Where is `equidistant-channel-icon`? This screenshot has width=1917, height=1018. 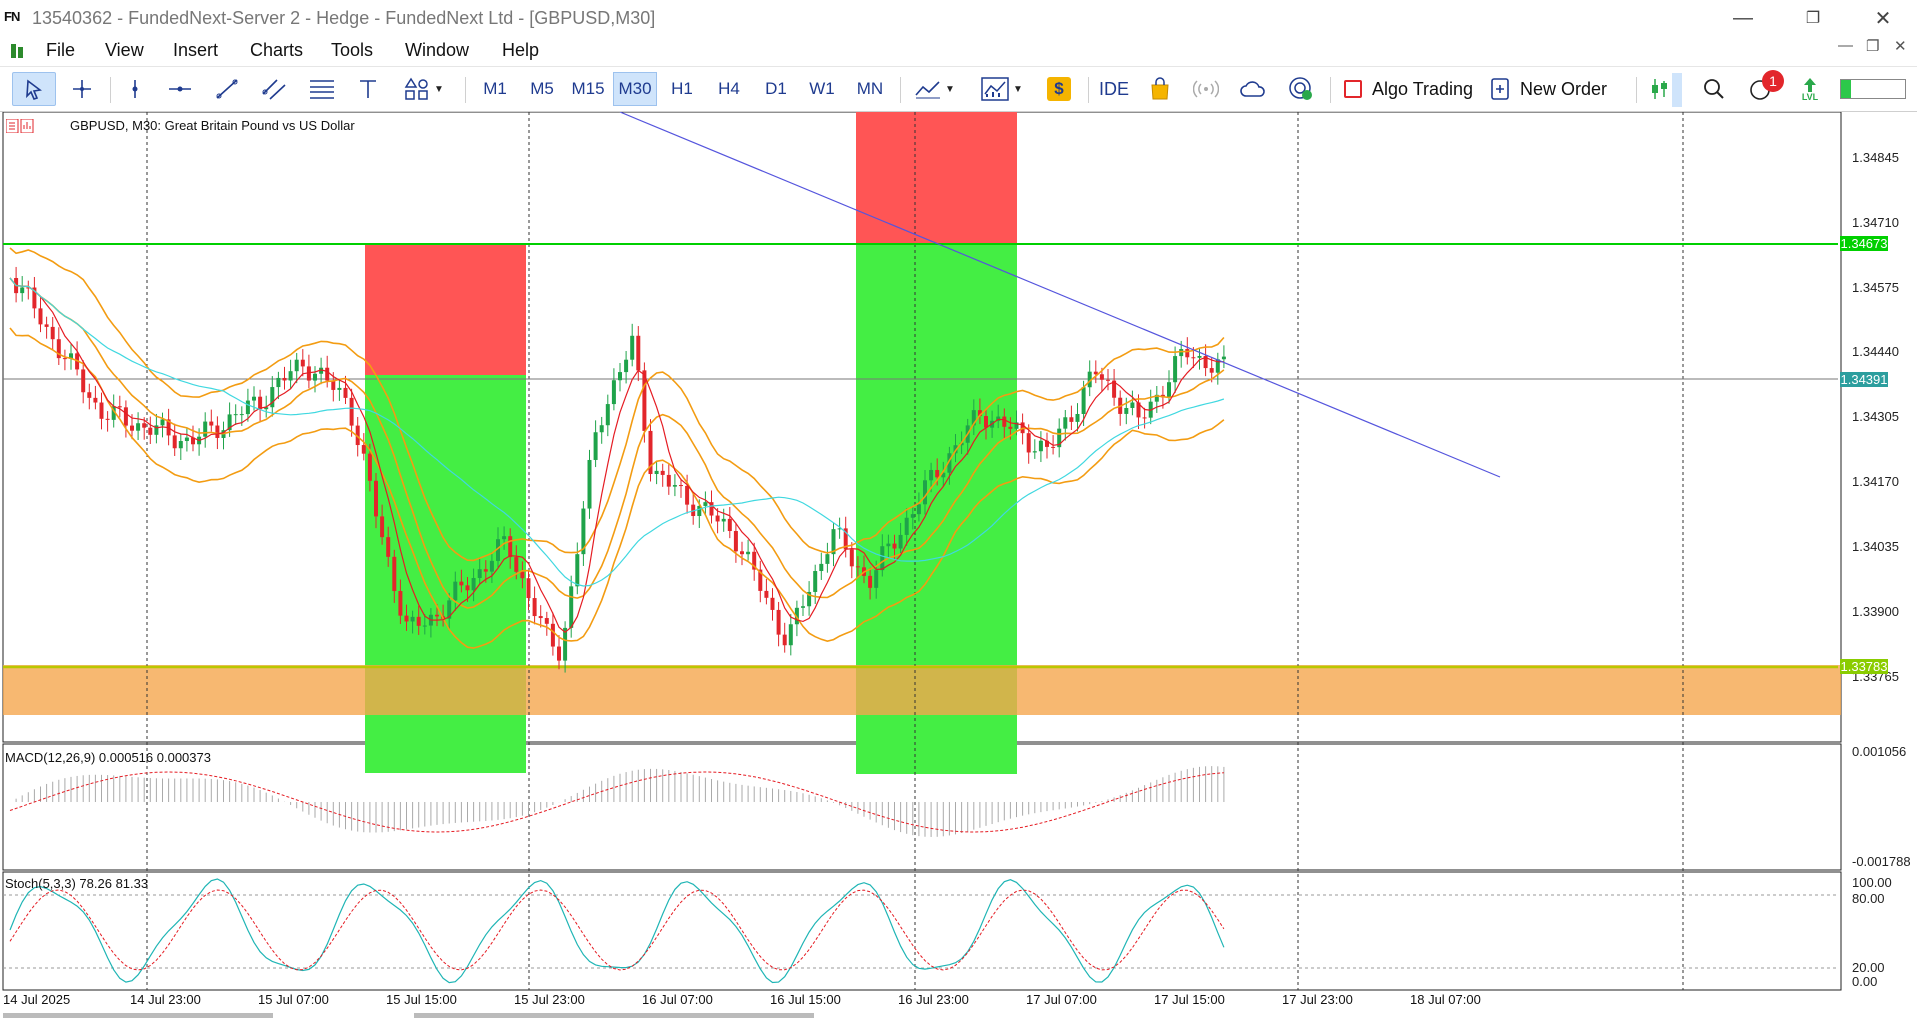 equidistant-channel-icon is located at coordinates (274, 89).